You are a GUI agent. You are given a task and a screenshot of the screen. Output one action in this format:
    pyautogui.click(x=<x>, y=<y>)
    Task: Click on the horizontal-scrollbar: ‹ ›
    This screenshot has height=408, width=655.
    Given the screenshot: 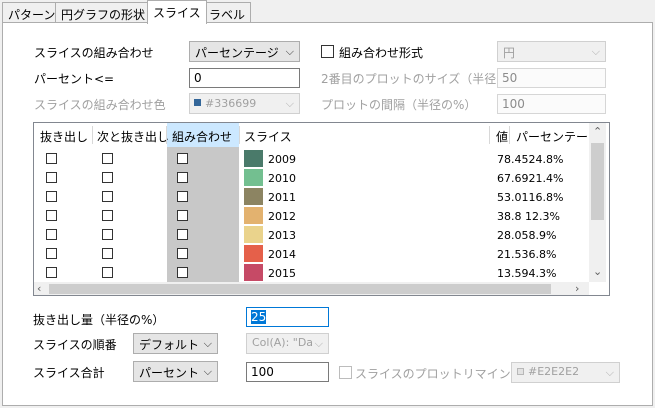 What is the action you would take?
    pyautogui.click(x=311, y=288)
    